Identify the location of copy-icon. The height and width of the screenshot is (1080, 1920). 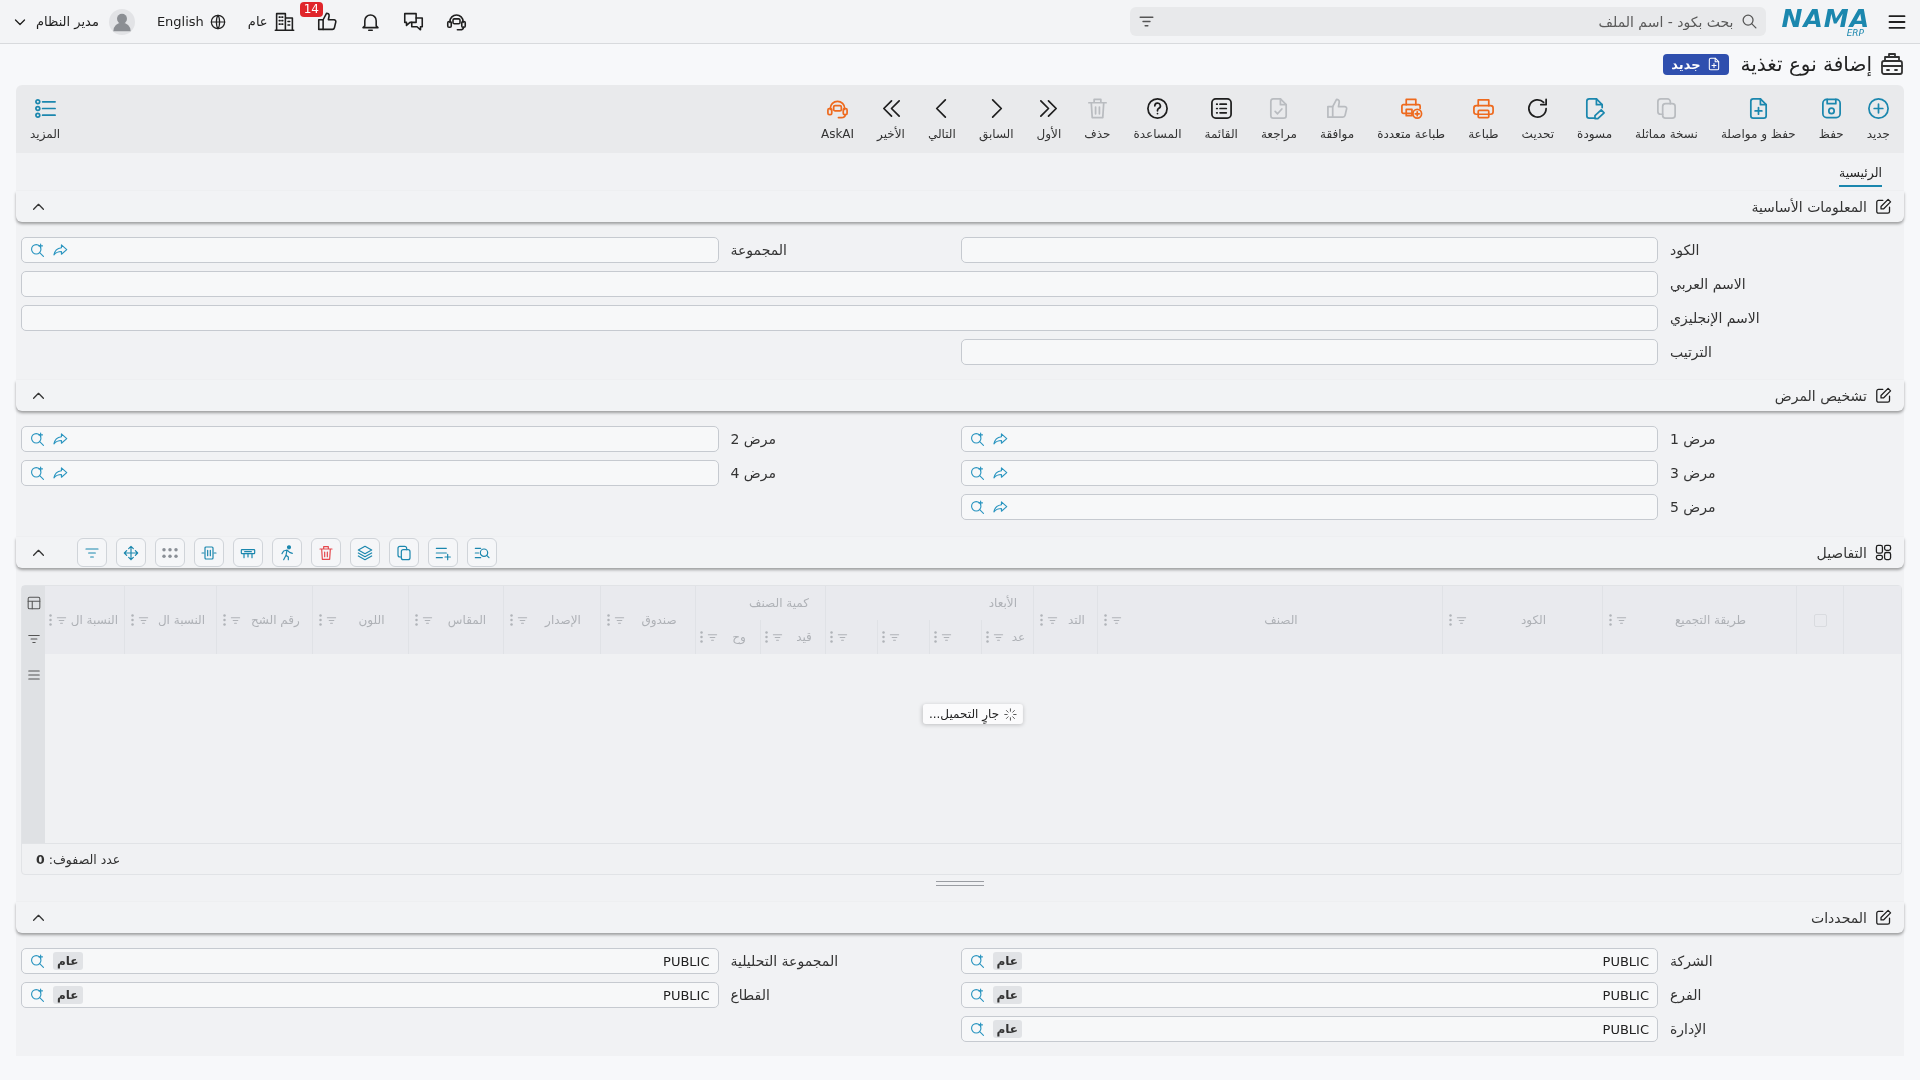
(404, 552).